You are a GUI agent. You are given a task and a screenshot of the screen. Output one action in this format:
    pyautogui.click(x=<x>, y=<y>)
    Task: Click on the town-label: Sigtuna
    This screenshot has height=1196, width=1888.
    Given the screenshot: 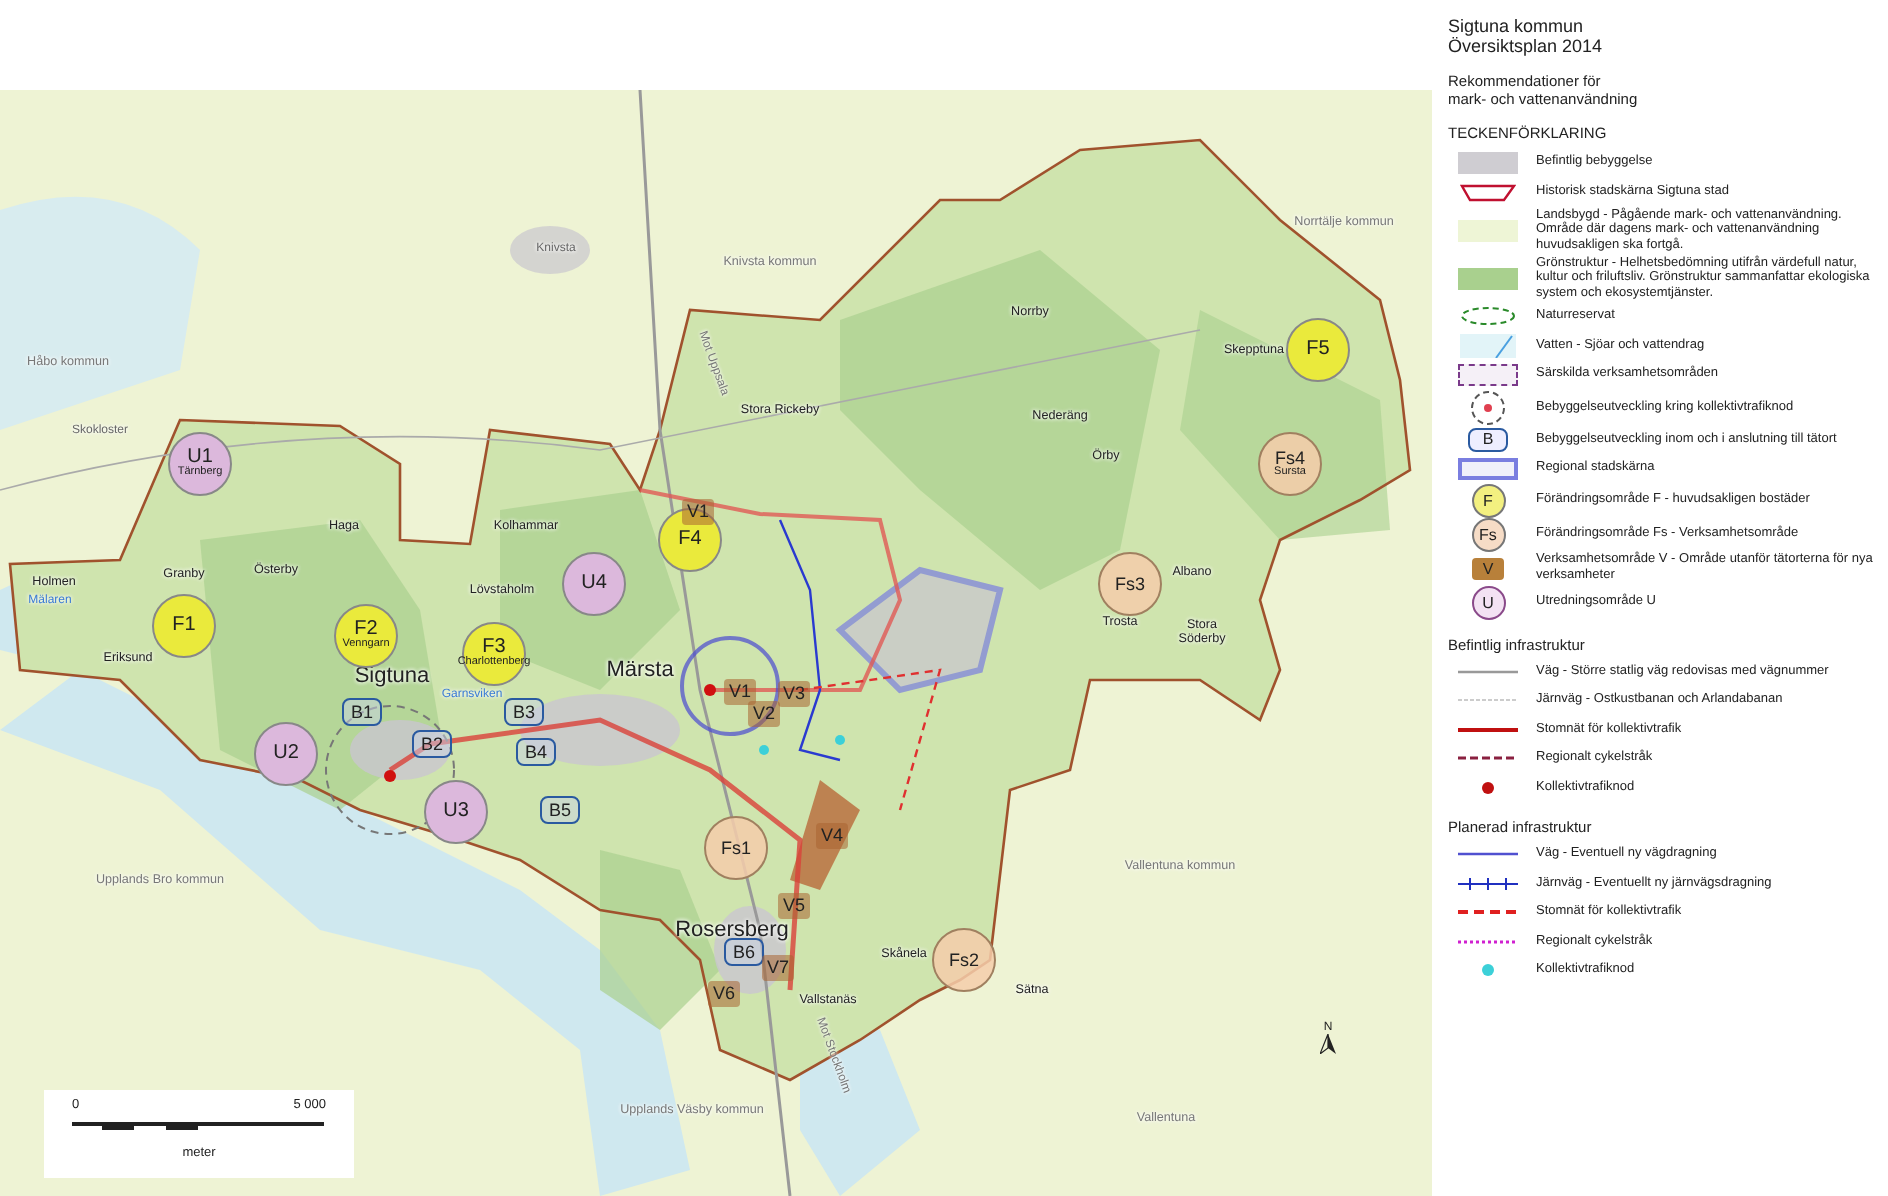 What is the action you would take?
    pyautogui.click(x=392, y=676)
    